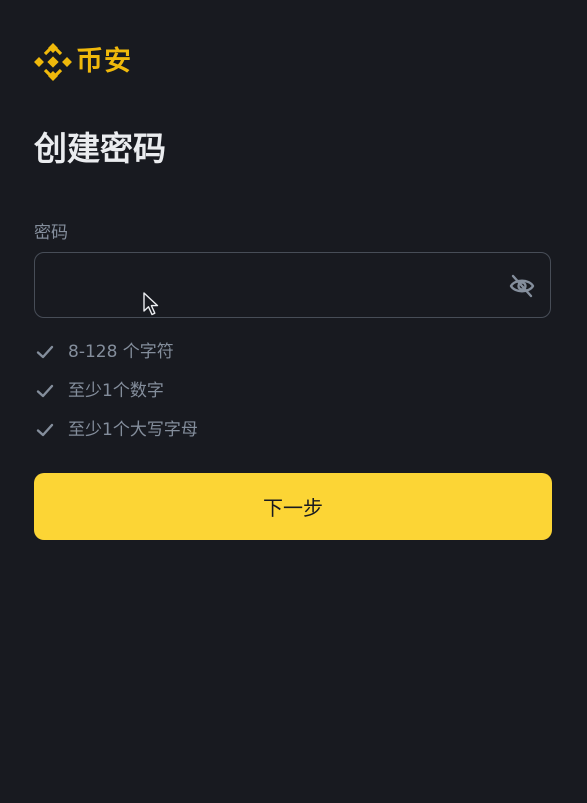 The height and width of the screenshot is (803, 587). I want to click on requirement-text: 8-128 个字符, so click(121, 351).